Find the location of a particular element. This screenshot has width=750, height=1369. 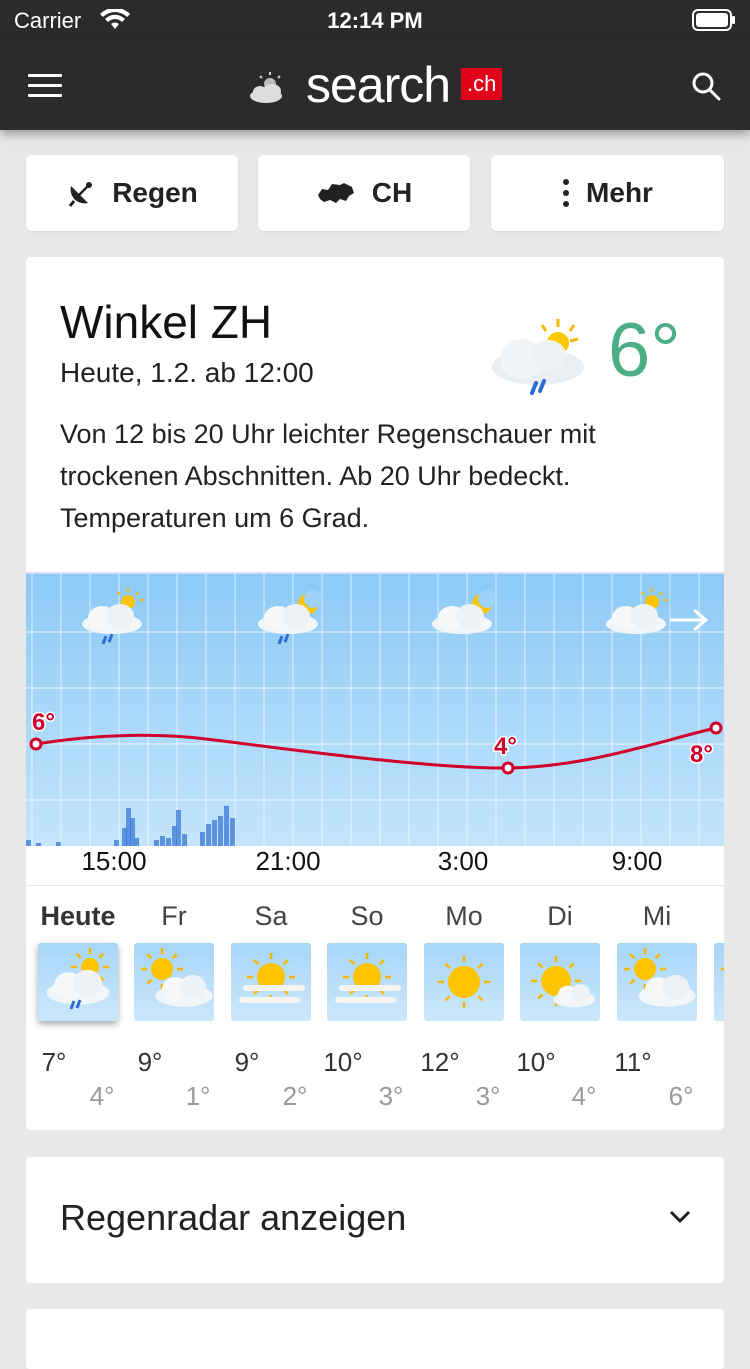

day-name: Sa is located at coordinates (271, 916).